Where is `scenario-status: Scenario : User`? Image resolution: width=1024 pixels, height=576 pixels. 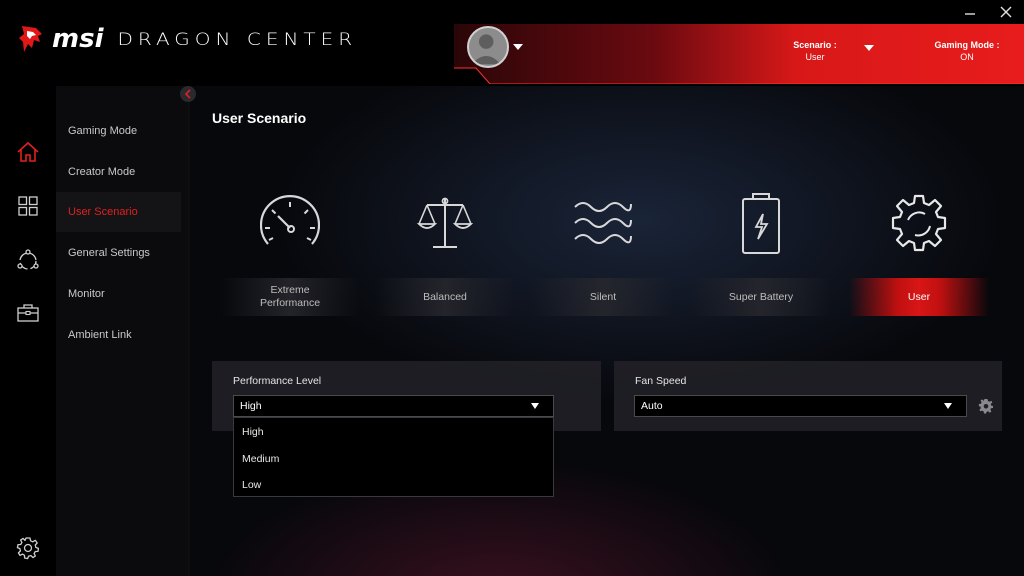 scenario-status: Scenario : User is located at coordinates (815, 51).